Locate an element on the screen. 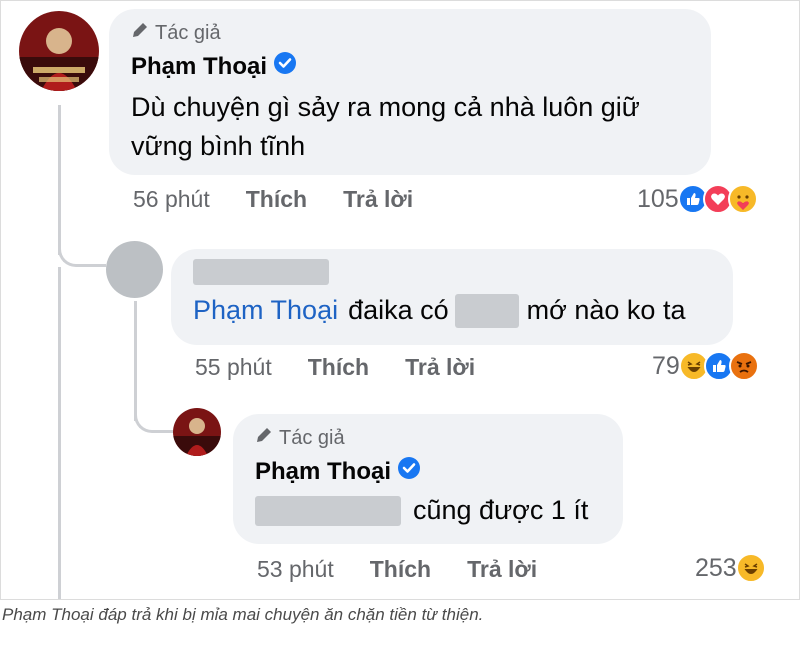 This screenshot has height=648, width=800. thread-line-main-lower is located at coordinates (59, 433).